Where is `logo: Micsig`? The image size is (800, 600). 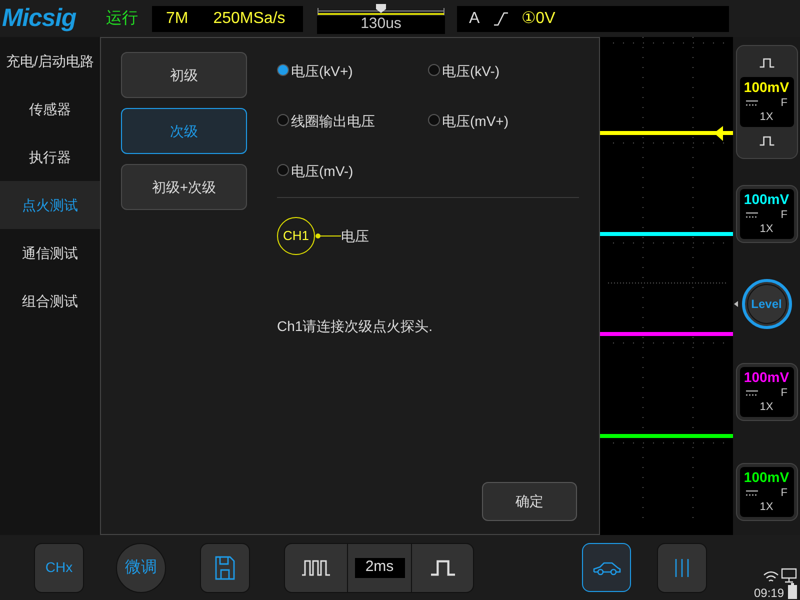
logo: Micsig is located at coordinates (40, 18).